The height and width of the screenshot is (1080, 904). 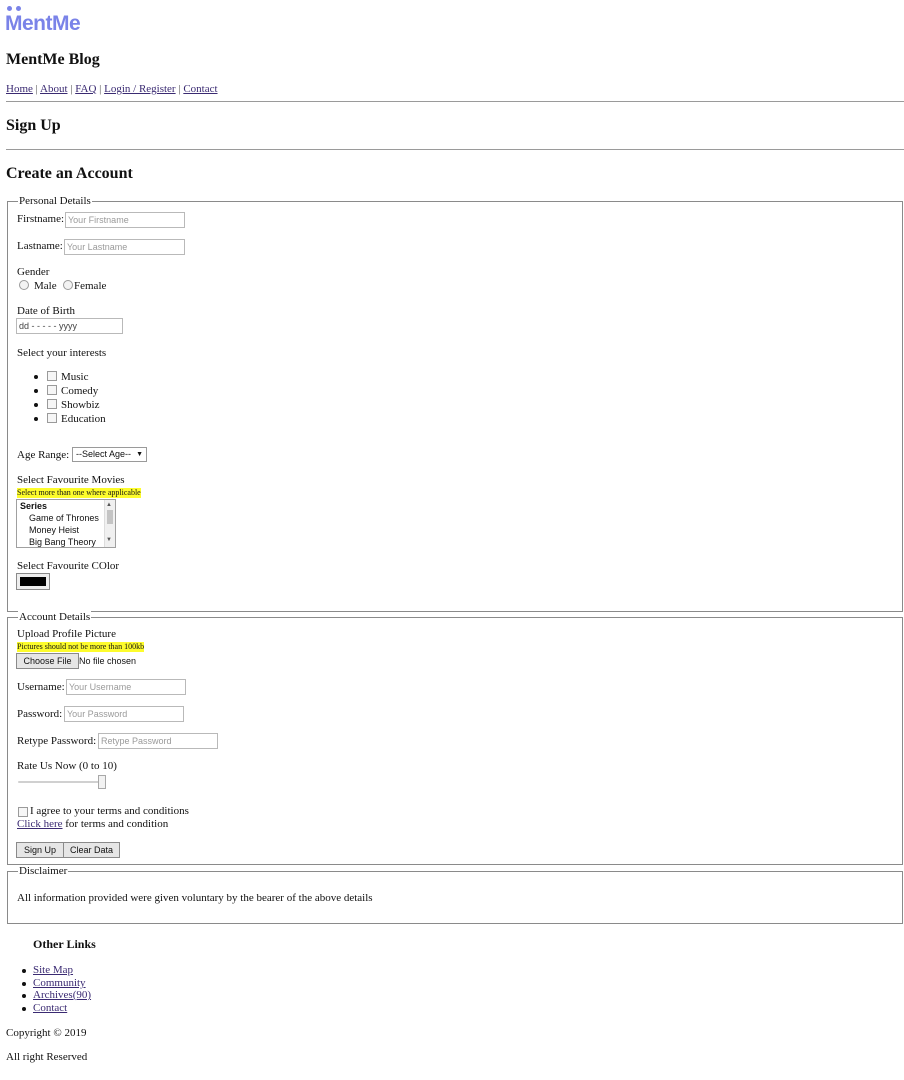 What do you see at coordinates (62, 782) in the screenshot?
I see `rate-slider-track` at bounding box center [62, 782].